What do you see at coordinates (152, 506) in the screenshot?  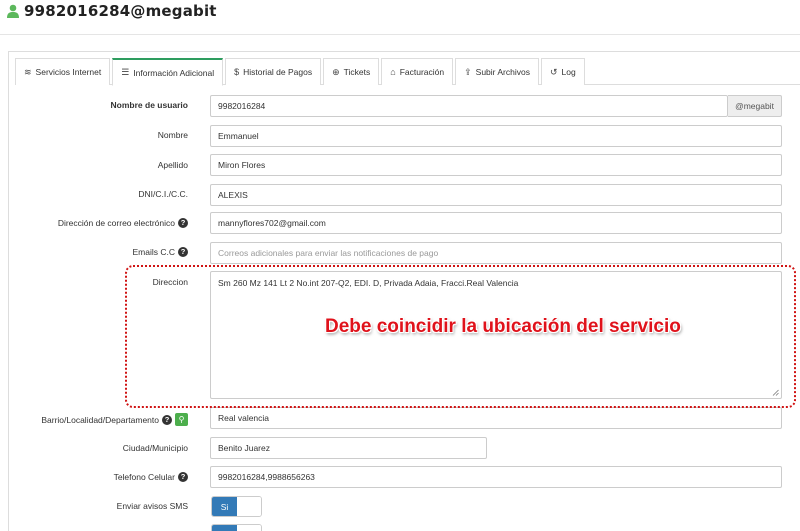 I see `sms-label: Enviar avisos SMS` at bounding box center [152, 506].